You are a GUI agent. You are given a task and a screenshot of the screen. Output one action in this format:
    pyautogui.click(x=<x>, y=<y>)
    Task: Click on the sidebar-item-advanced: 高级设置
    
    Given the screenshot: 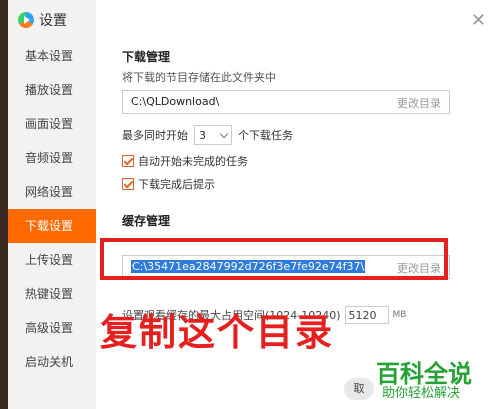 What is the action you would take?
    pyautogui.click(x=52, y=328)
    